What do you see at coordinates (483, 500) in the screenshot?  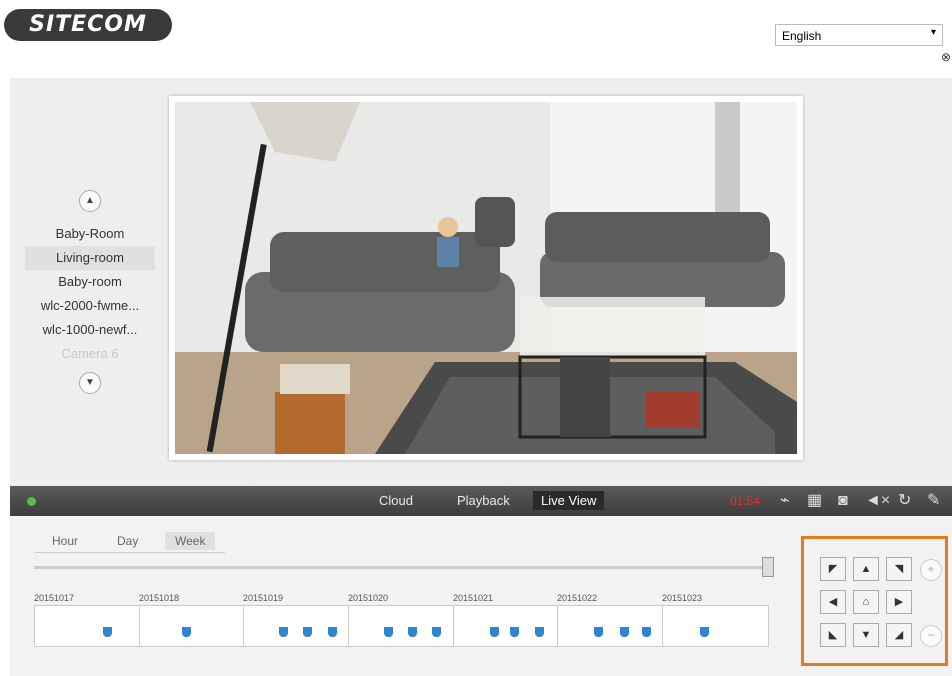 I see `tab-playback: Playback` at bounding box center [483, 500].